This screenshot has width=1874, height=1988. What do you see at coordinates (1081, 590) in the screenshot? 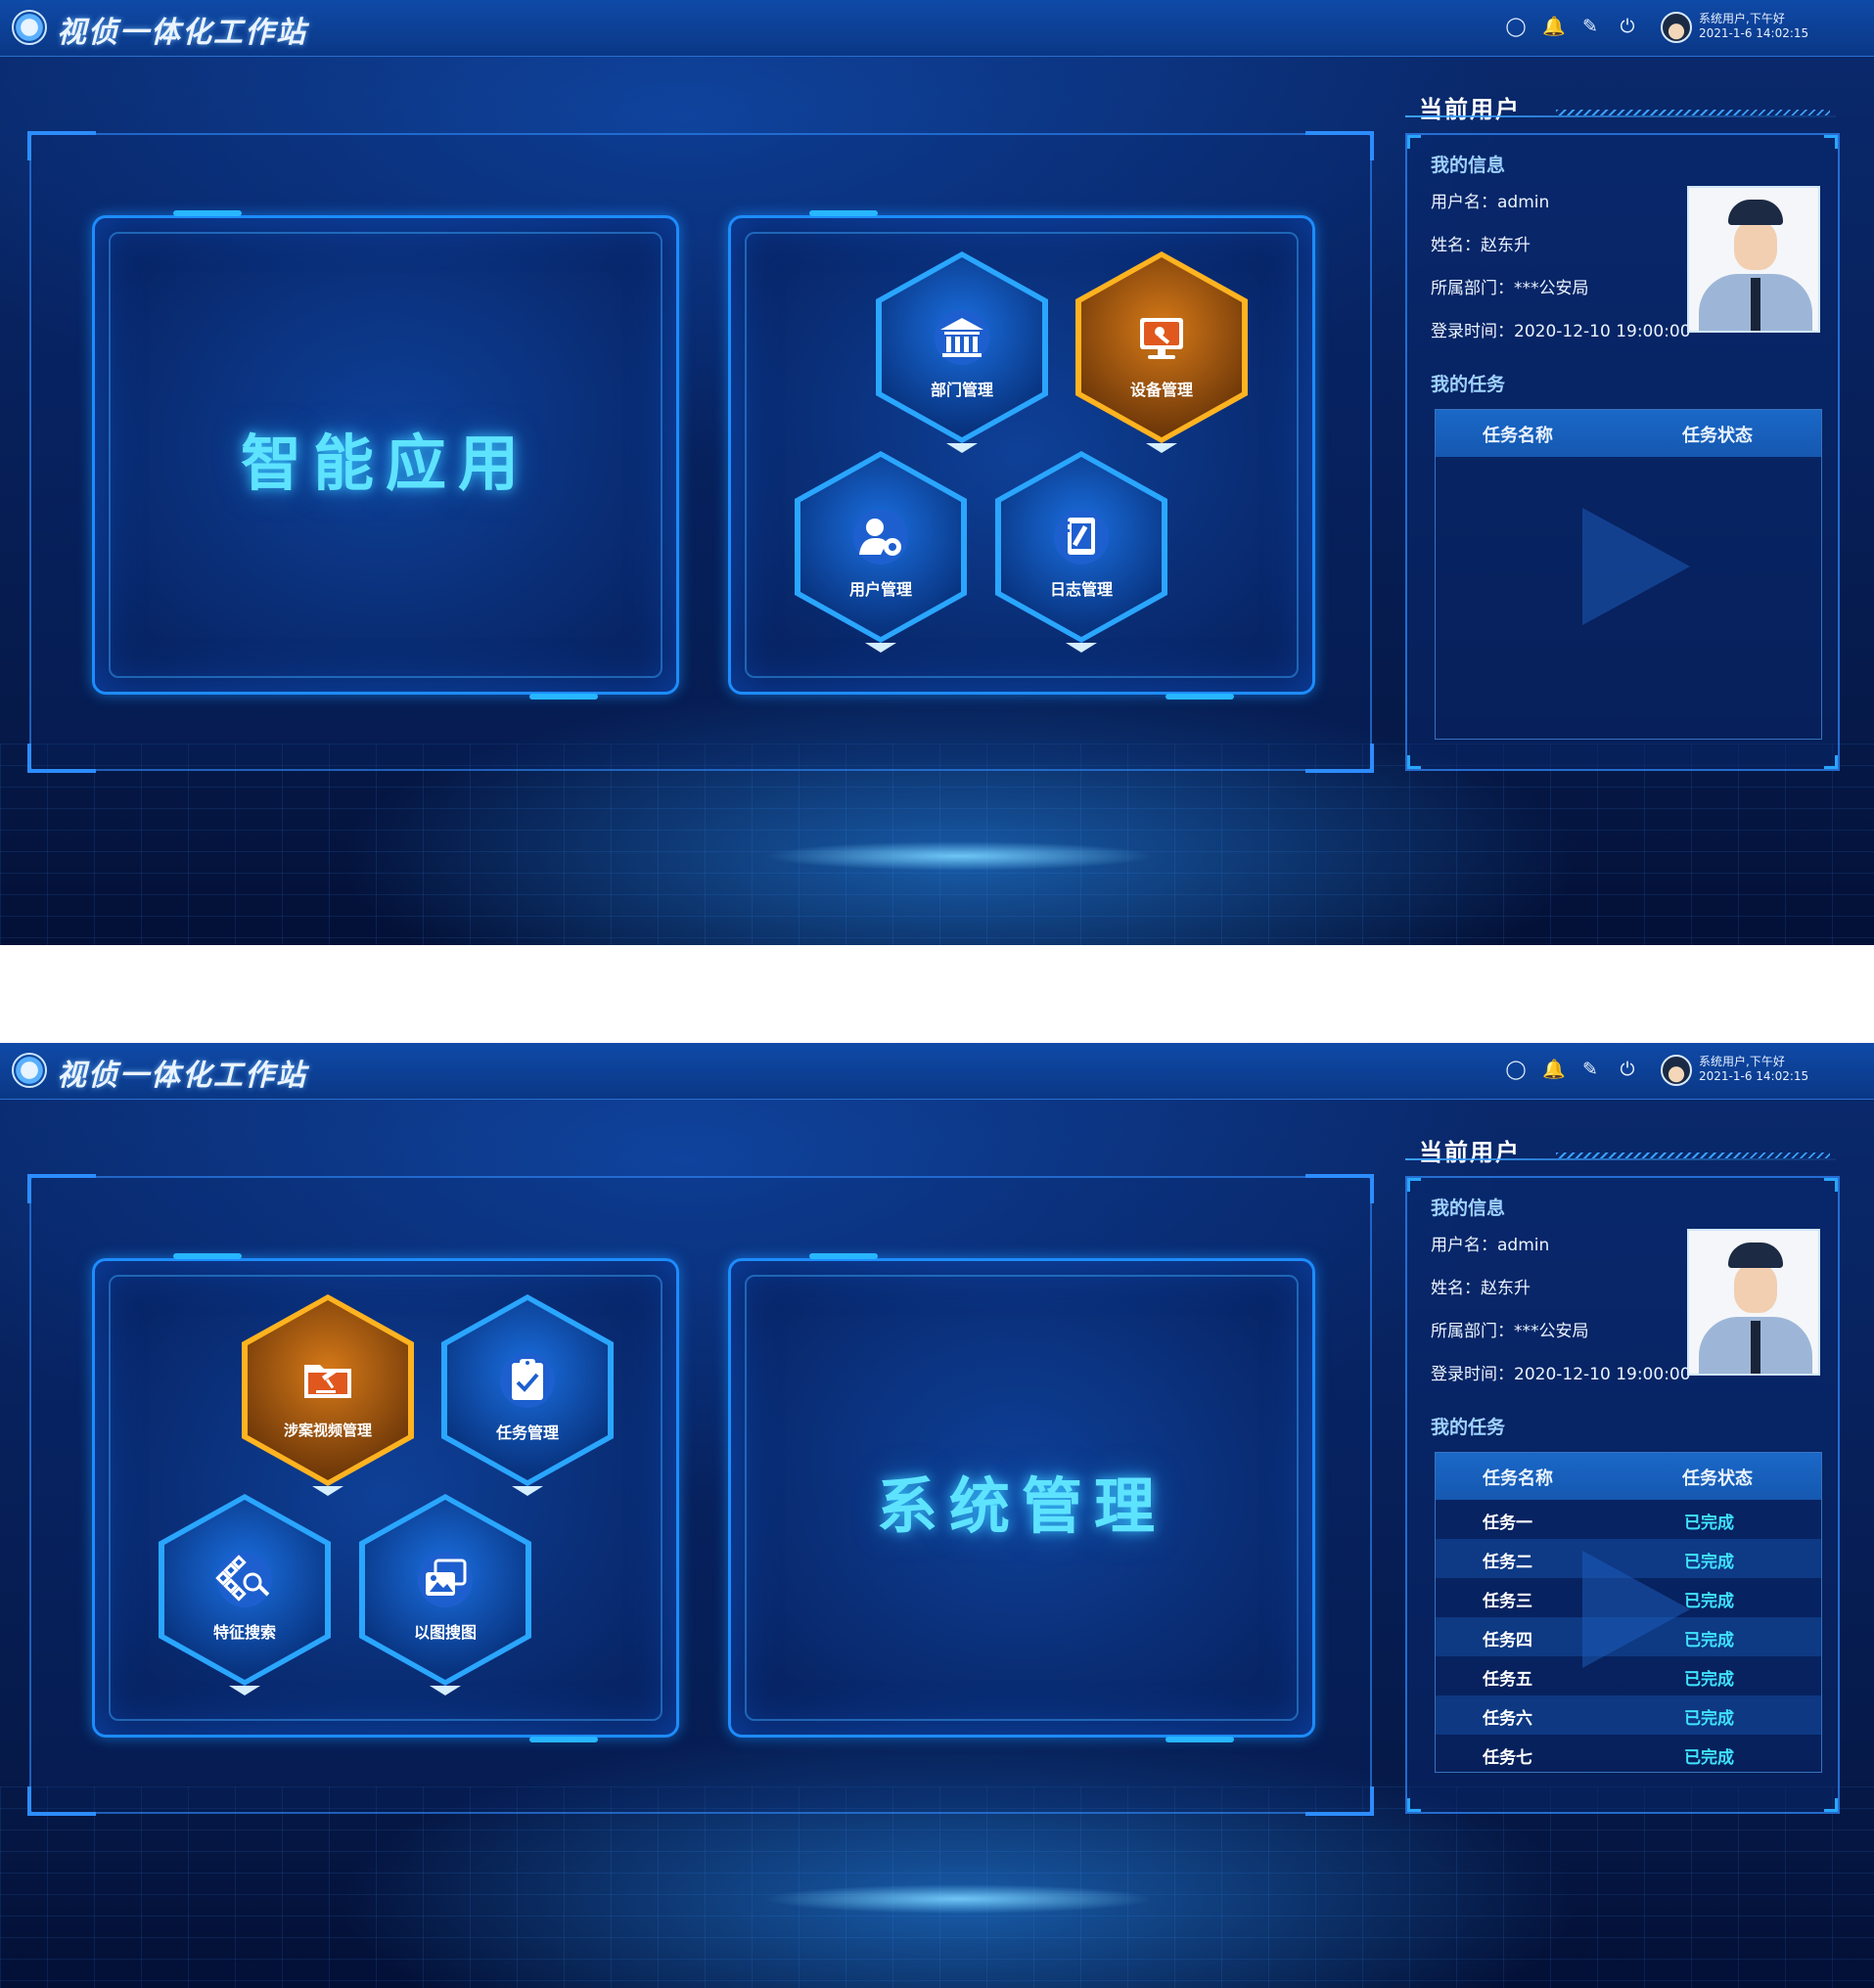
I see `tile-label: 日志管理` at bounding box center [1081, 590].